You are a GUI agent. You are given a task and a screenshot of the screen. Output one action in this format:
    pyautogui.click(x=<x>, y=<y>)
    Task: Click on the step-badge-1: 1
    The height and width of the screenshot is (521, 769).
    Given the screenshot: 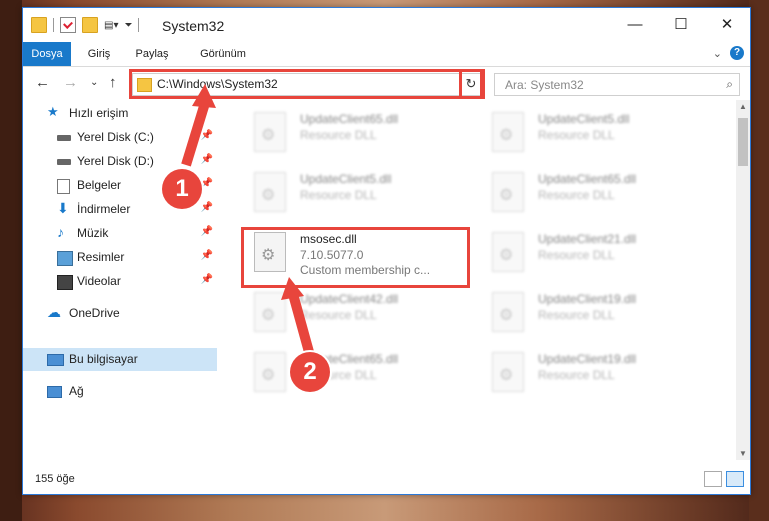 What is the action you would take?
    pyautogui.click(x=182, y=189)
    